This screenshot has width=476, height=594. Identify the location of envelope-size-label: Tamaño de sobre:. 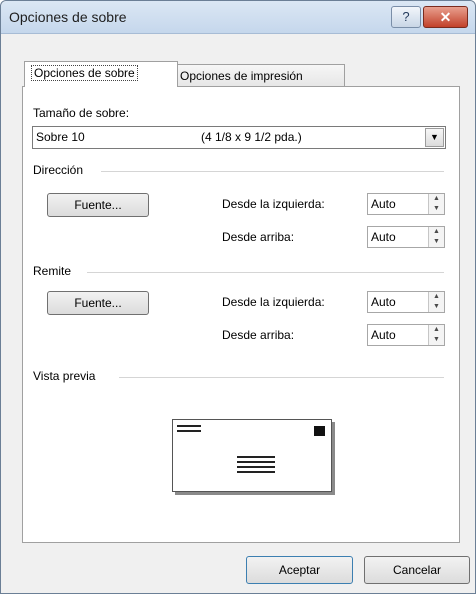
(81, 113).